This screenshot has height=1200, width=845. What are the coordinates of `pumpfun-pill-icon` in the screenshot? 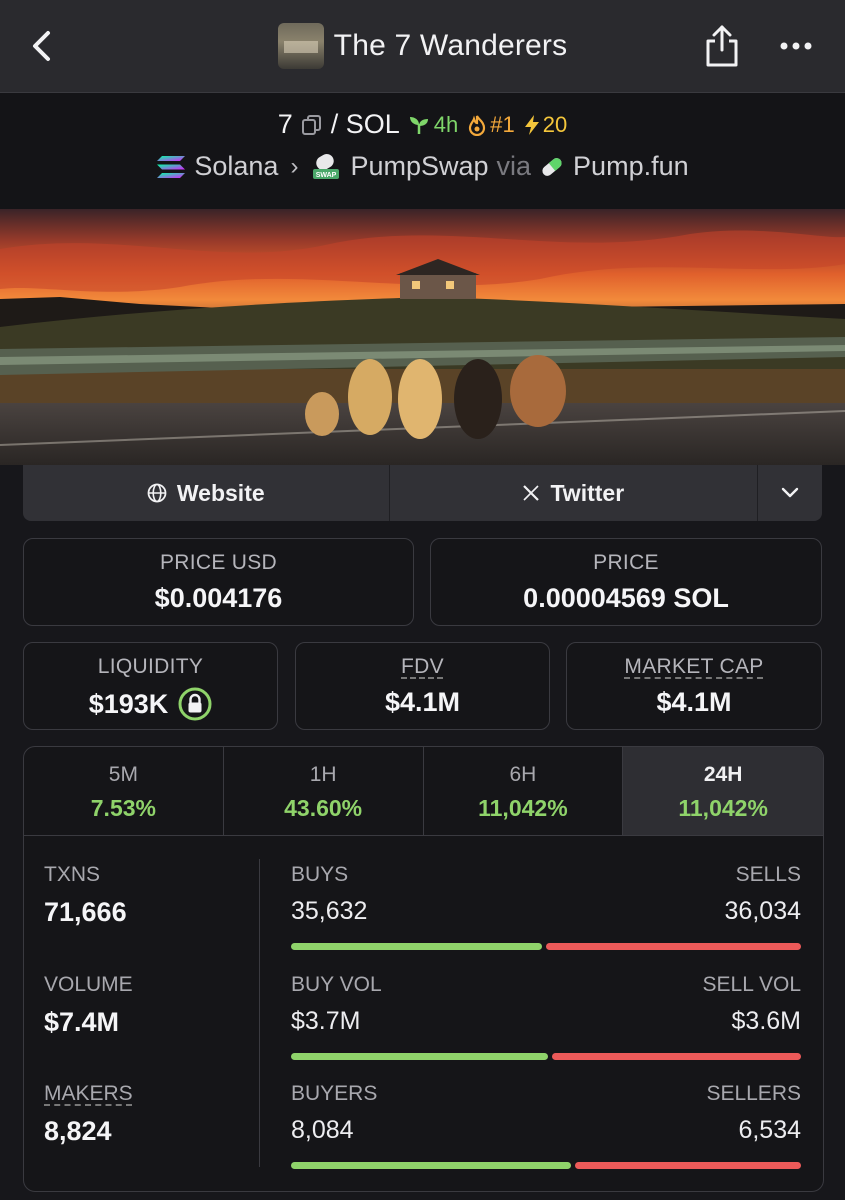 It's located at (552, 166).